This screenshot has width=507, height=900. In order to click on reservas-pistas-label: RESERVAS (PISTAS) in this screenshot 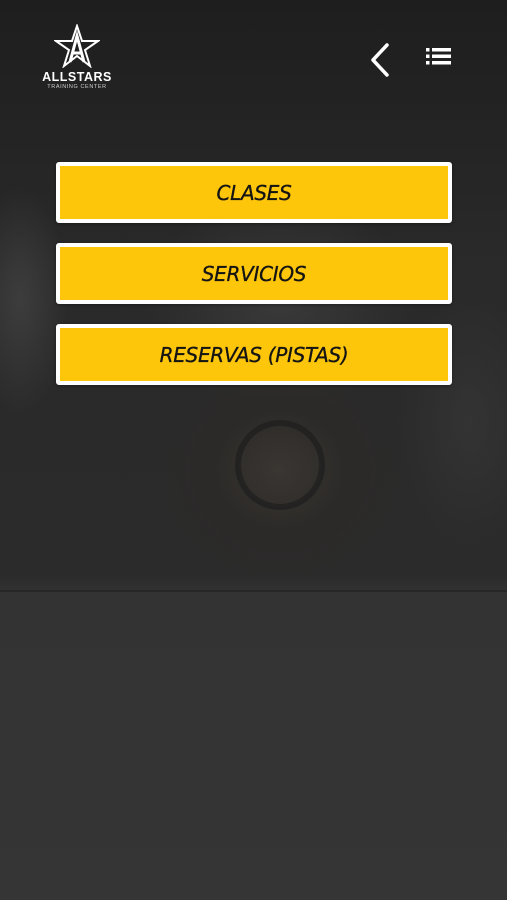, I will do `click(254, 354)`.